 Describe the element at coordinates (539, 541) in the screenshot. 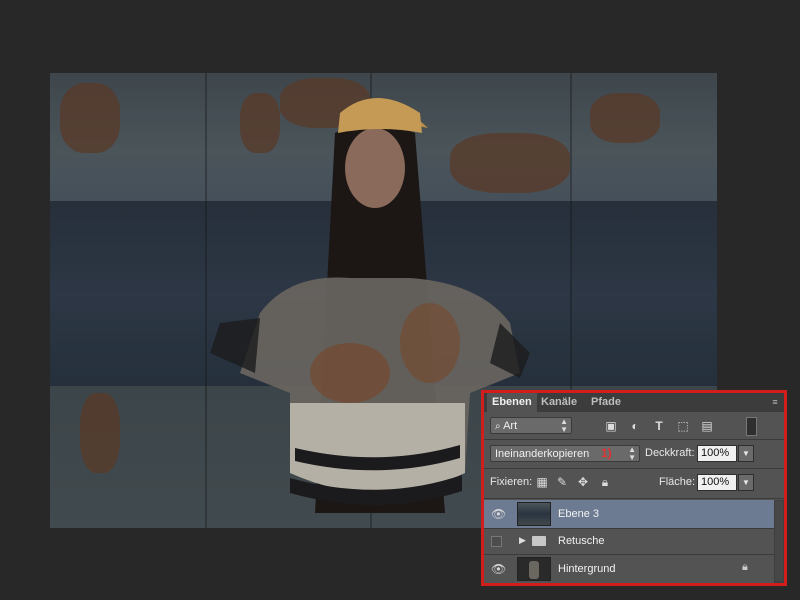

I see `folder-icon` at that location.